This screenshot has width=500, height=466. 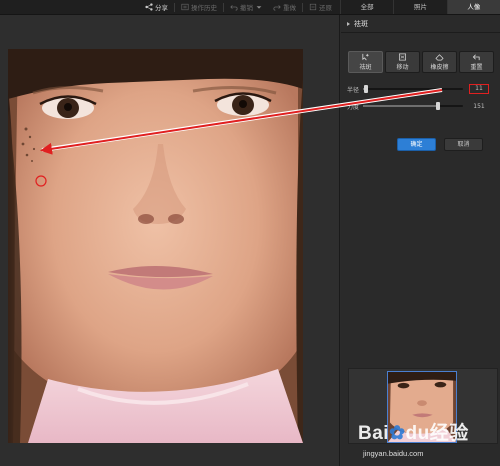 I want to click on watermark-url: jingyan.baidu.com, so click(x=393, y=453).